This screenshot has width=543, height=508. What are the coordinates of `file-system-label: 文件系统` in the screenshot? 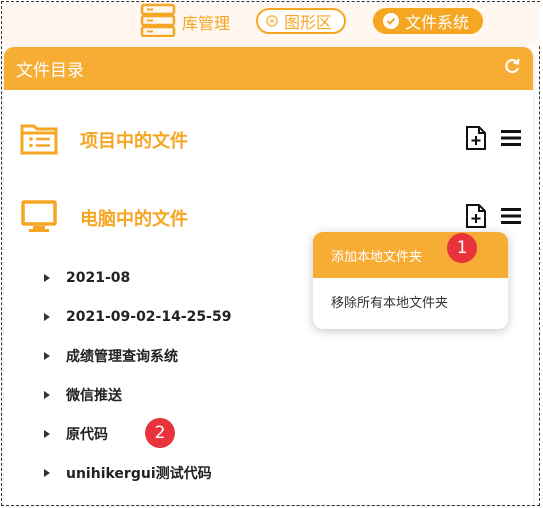 It's located at (437, 22).